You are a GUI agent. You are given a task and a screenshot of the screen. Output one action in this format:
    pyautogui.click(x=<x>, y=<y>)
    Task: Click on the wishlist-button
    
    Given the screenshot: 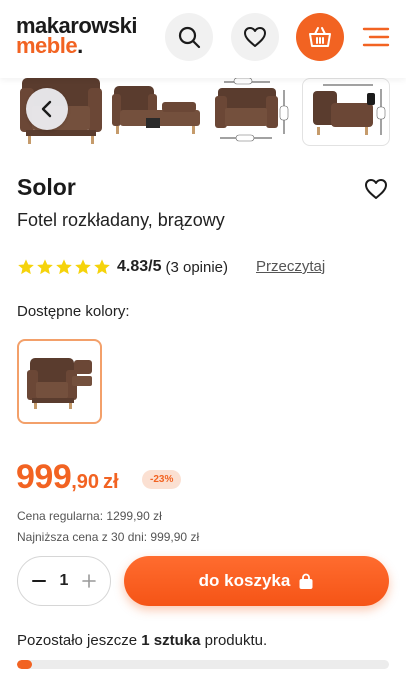 What is the action you would take?
    pyautogui.click(x=376, y=190)
    